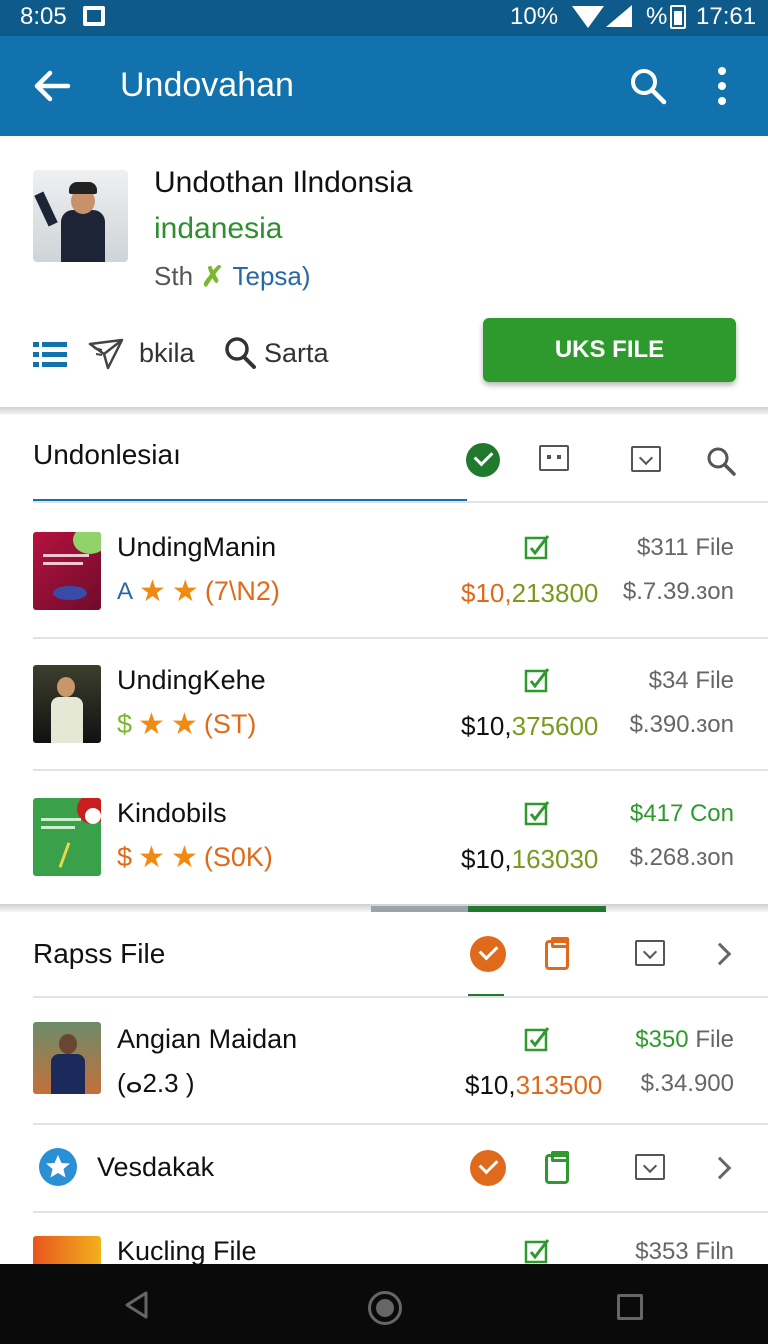 This screenshot has width=768, height=1344. Describe the element at coordinates (384, 955) in the screenshot. I see `section-header-2: Rapss File` at that location.